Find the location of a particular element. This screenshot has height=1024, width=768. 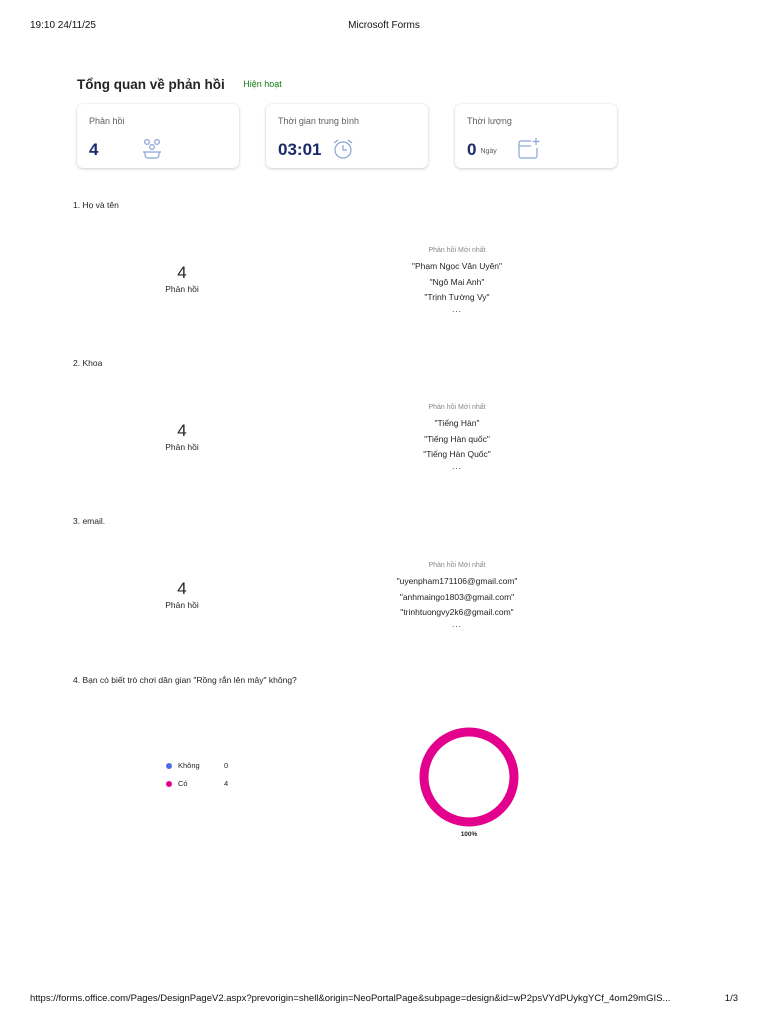

data-label: 100% is located at coordinates (469, 834).